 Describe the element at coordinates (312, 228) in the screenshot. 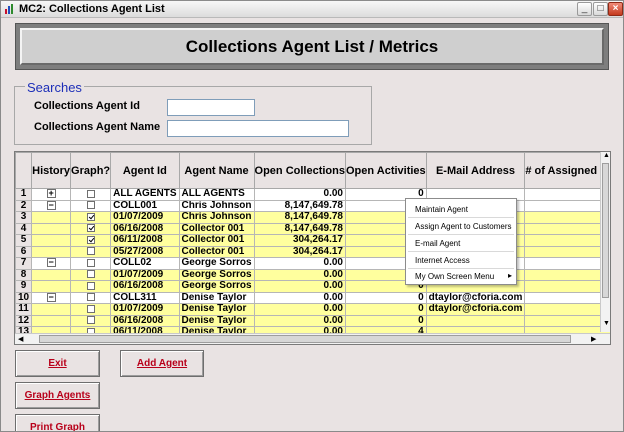

I see `table-row: 406/16/2008Collector 0018,147,649.782` at that location.